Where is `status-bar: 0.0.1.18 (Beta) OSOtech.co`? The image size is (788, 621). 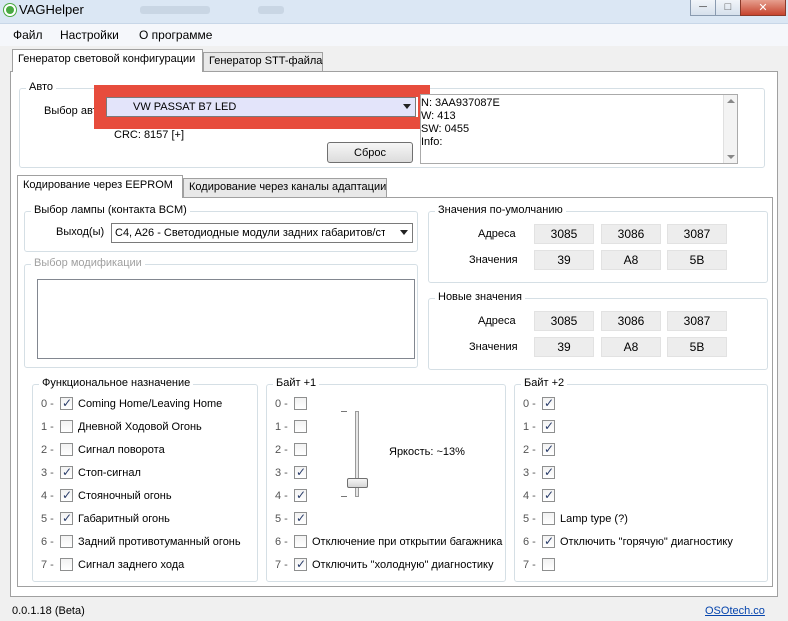
status-bar: 0.0.1.18 (Beta) OSOtech.co is located at coordinates (394, 610).